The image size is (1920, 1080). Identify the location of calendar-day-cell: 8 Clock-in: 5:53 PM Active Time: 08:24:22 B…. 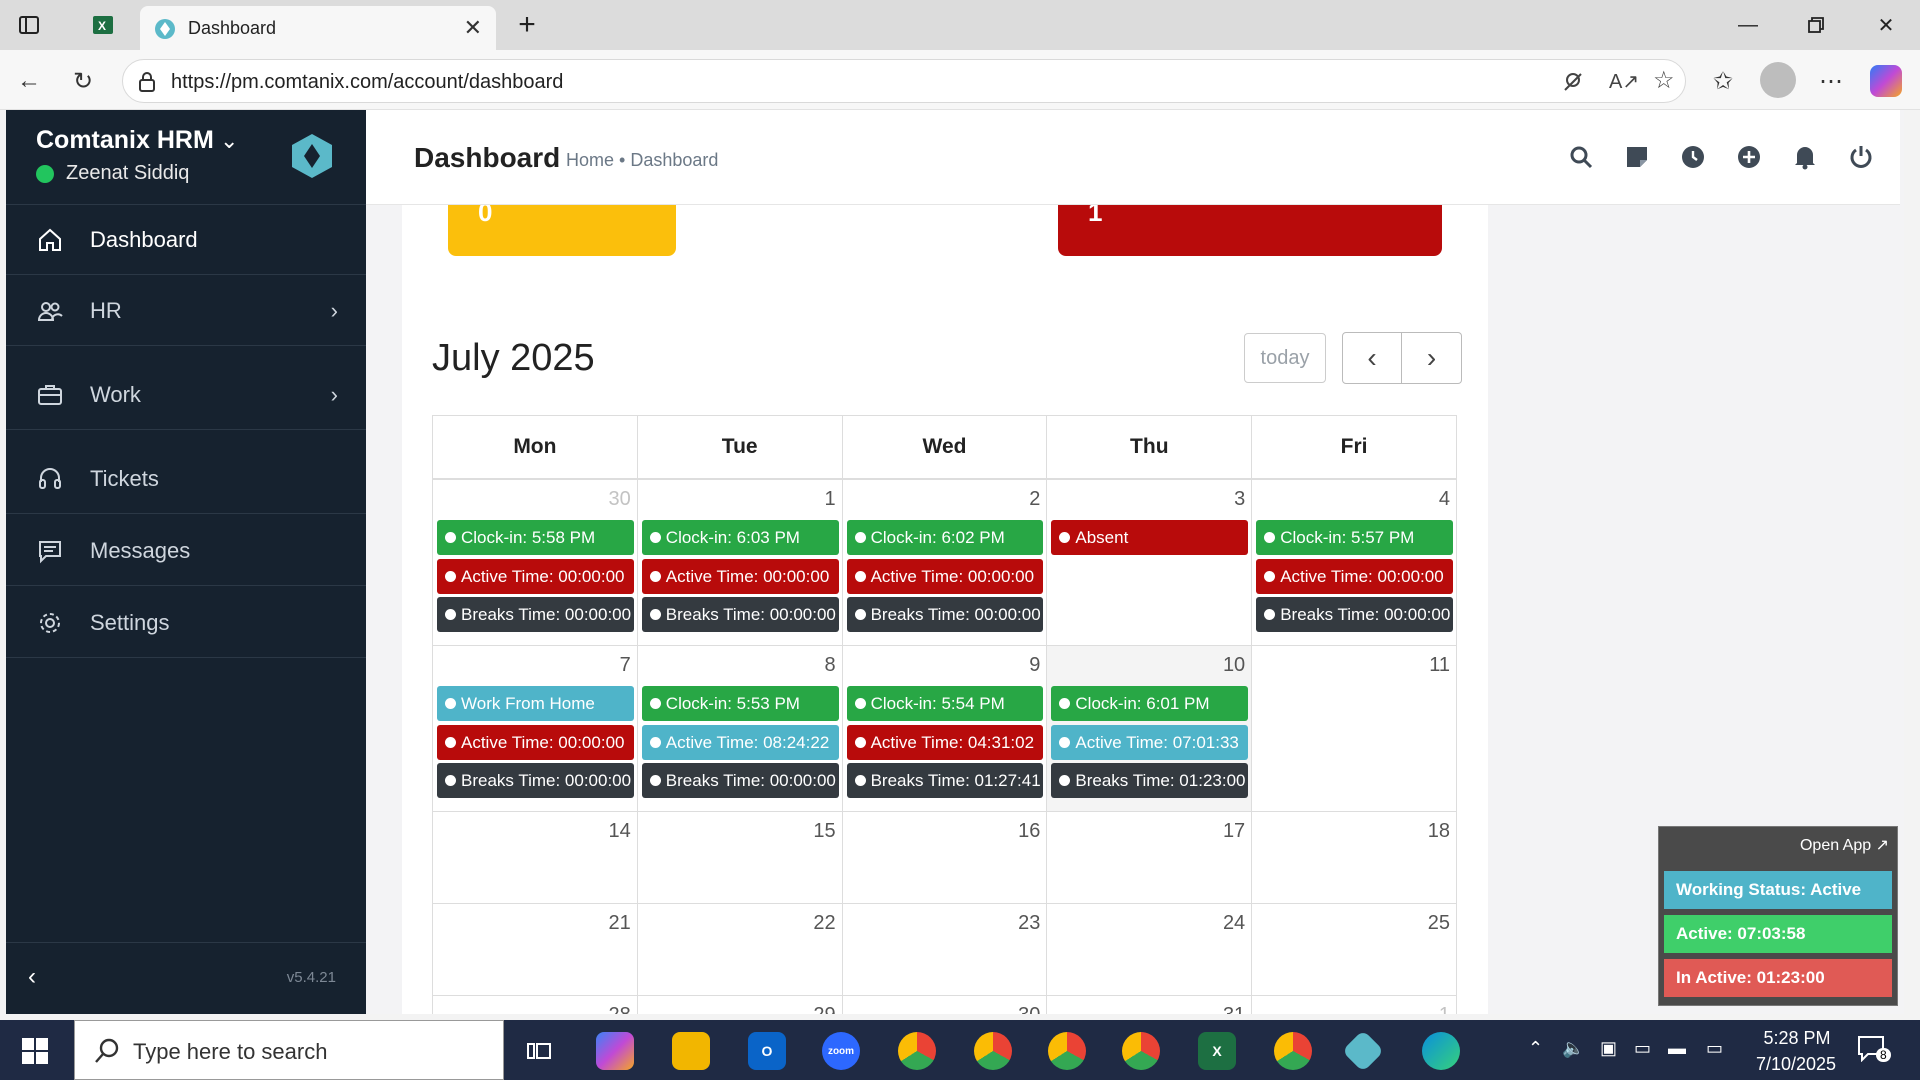
(739, 728).